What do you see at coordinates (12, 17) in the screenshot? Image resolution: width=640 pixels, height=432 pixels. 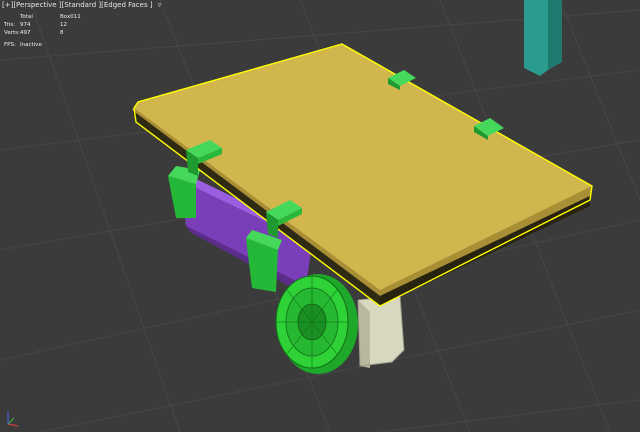 I see `stats-header-blank` at bounding box center [12, 17].